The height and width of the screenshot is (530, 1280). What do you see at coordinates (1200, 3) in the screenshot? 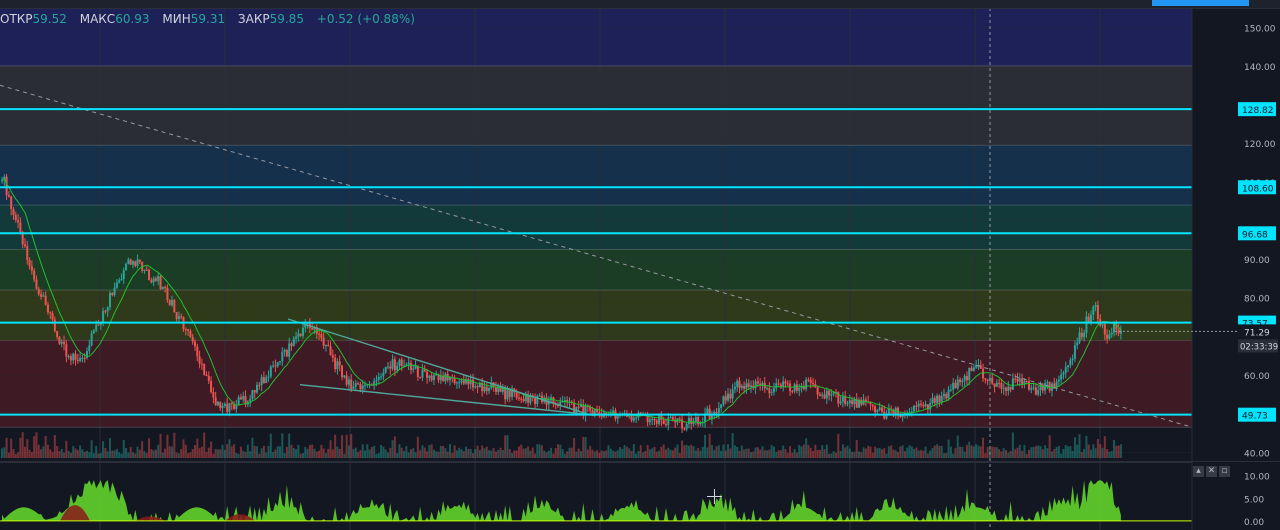
I see `toolbar-button` at bounding box center [1200, 3].